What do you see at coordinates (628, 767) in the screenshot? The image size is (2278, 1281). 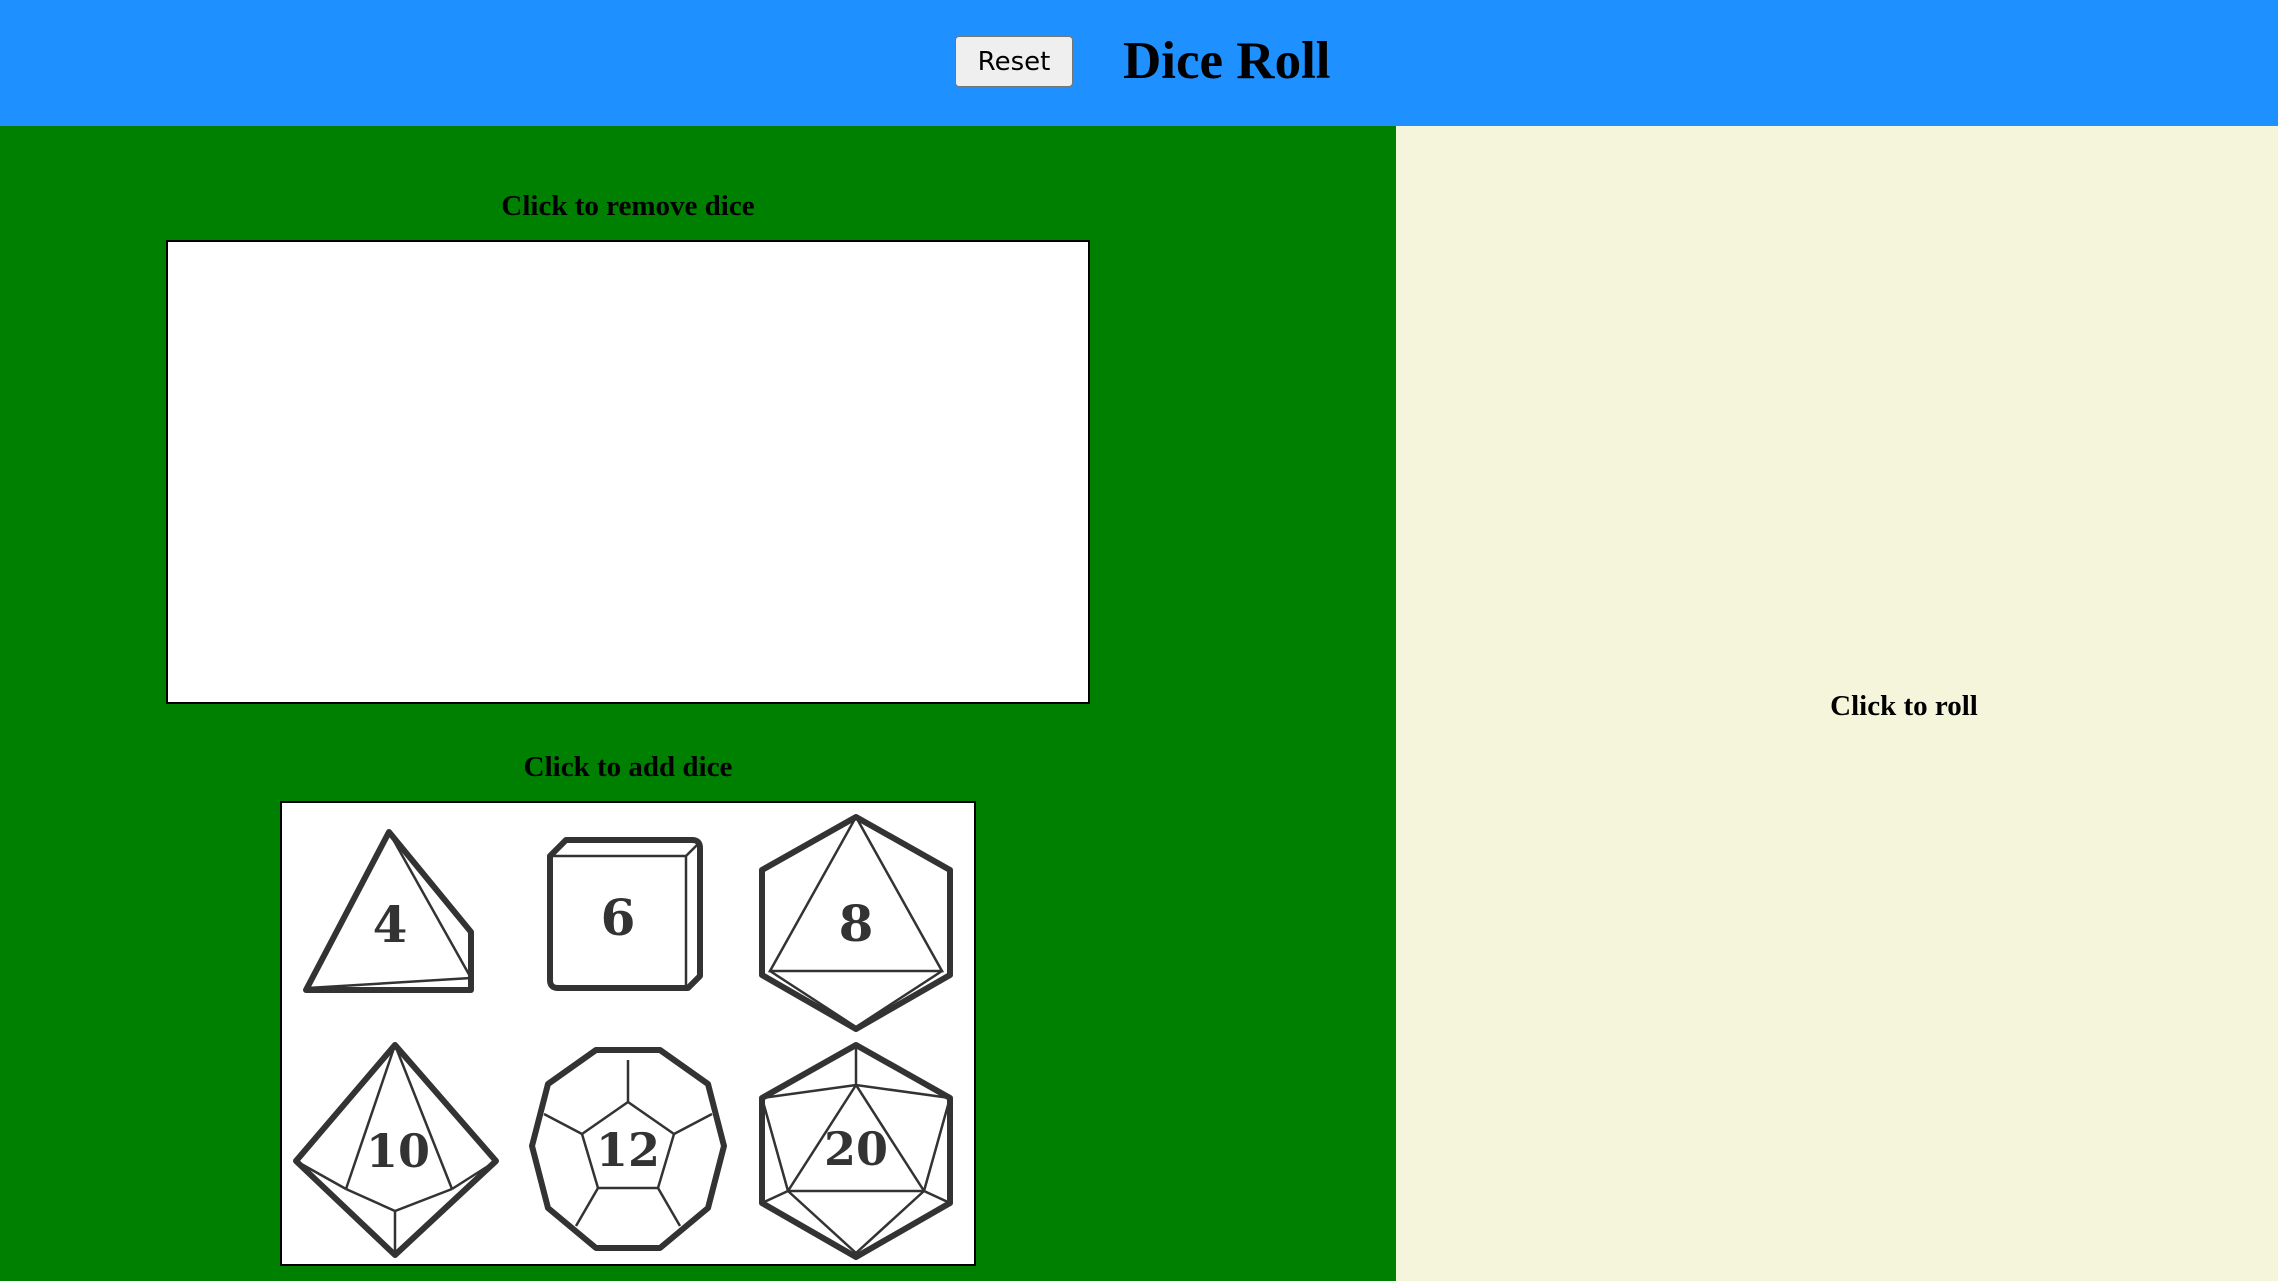 I see `add-dice-label: Click to add dice` at bounding box center [628, 767].